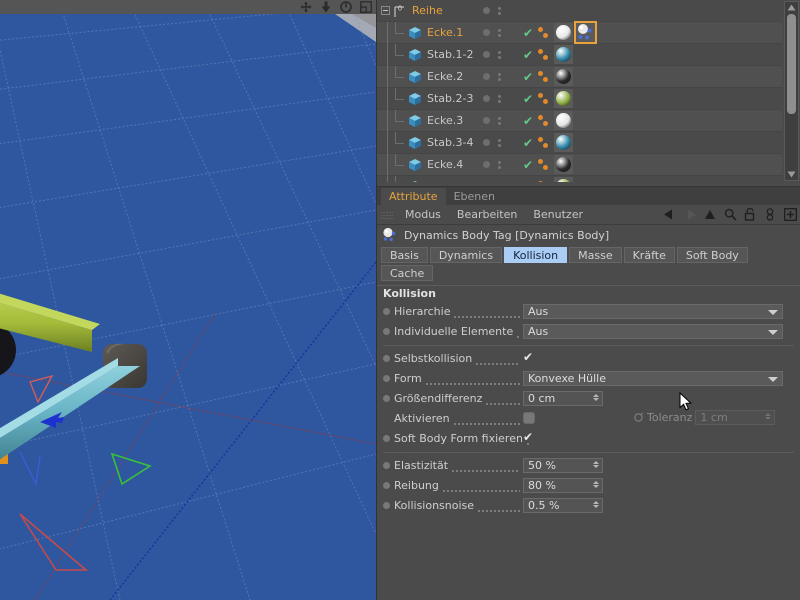 The height and width of the screenshot is (600, 800). I want to click on object-row: Stab.2-3 ✔, so click(579, 98).